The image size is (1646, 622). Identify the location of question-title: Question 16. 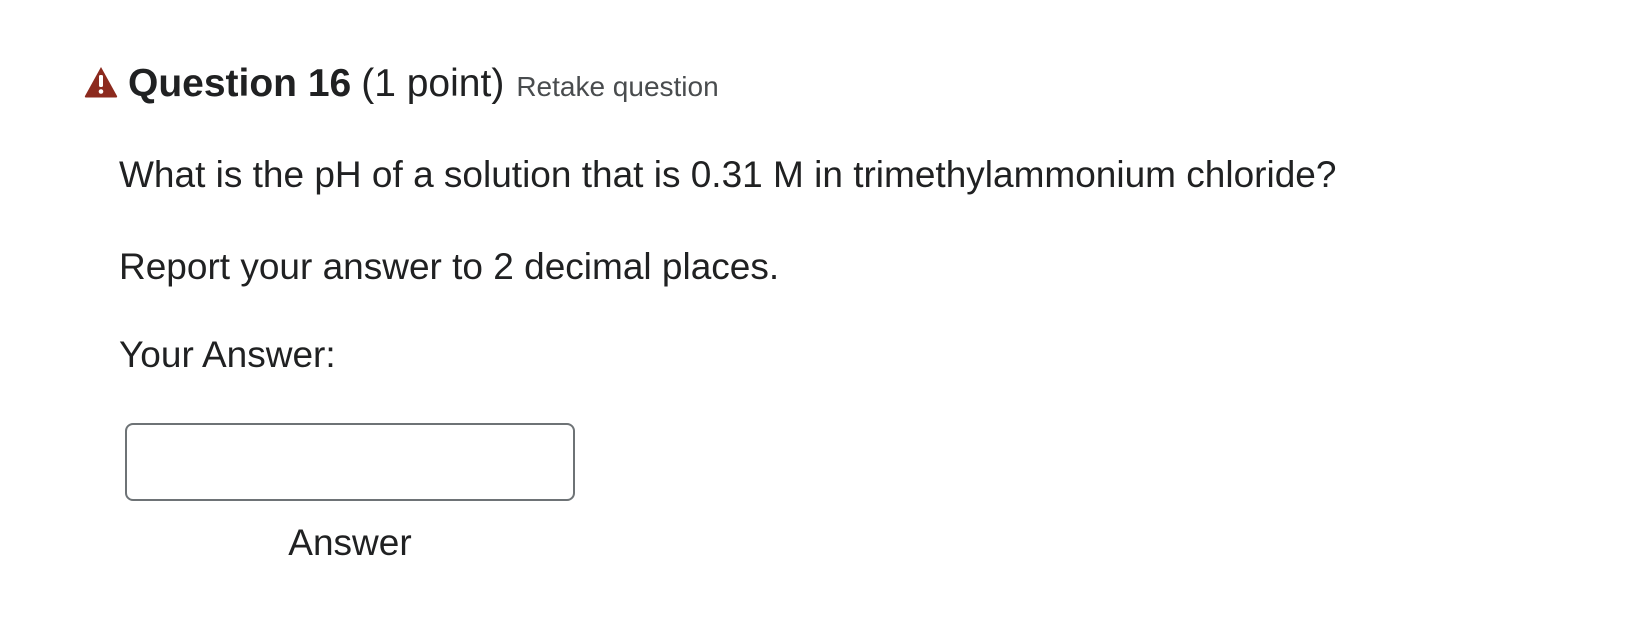
(240, 83).